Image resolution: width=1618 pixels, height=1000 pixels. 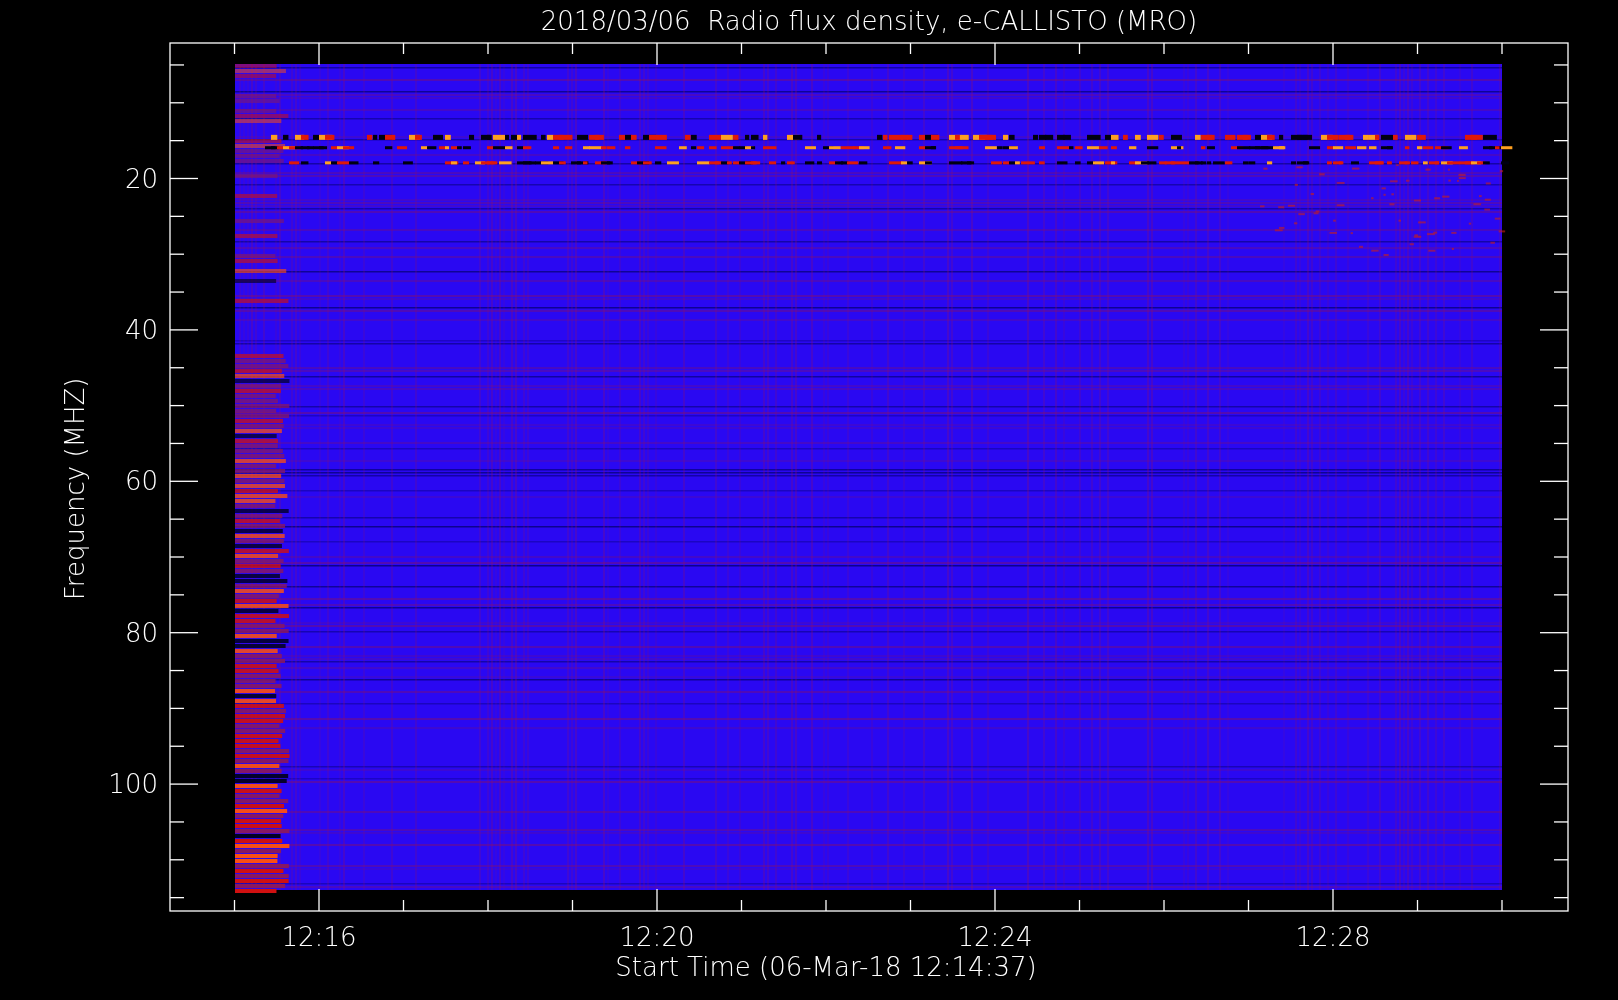 What do you see at coordinates (141, 481) in the screenshot?
I see `y-tick-label: 60` at bounding box center [141, 481].